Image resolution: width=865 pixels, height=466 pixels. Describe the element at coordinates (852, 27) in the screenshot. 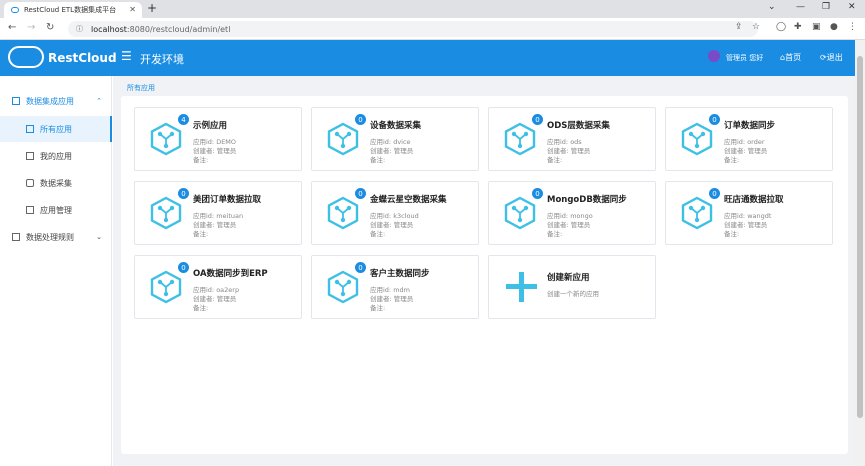

I see `browser-menu-icon: ⋮` at that location.